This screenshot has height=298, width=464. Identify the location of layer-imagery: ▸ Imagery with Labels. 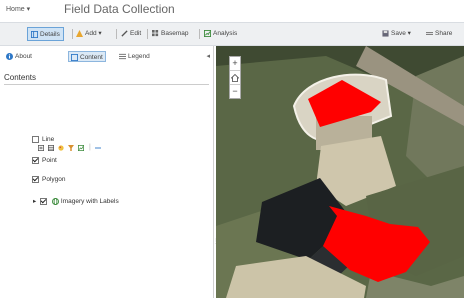
(76, 201).